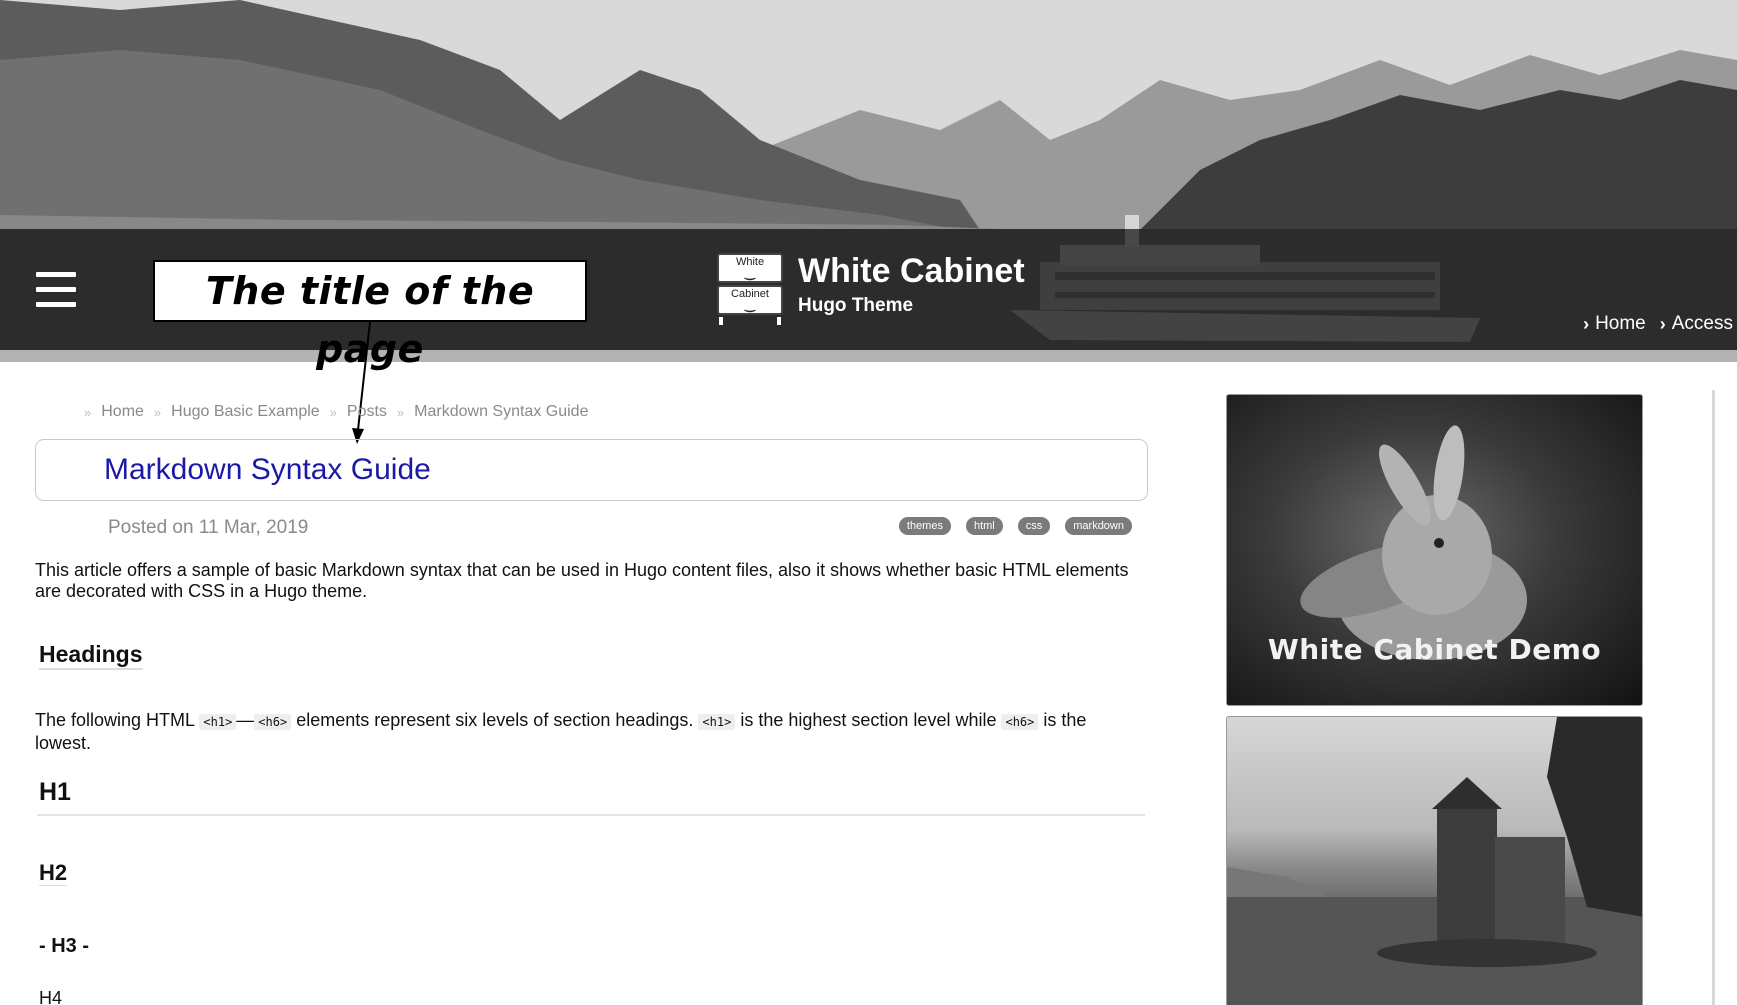 The width and height of the screenshot is (1737, 1005). I want to click on nav-home-label: Home, so click(1620, 323).